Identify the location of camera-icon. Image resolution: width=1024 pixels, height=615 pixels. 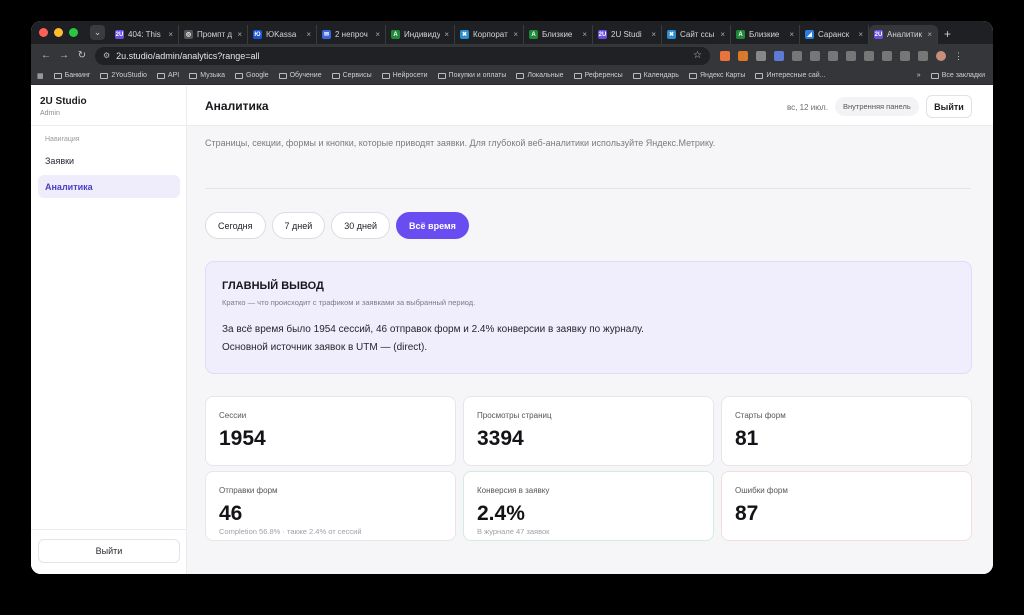
(887, 55).